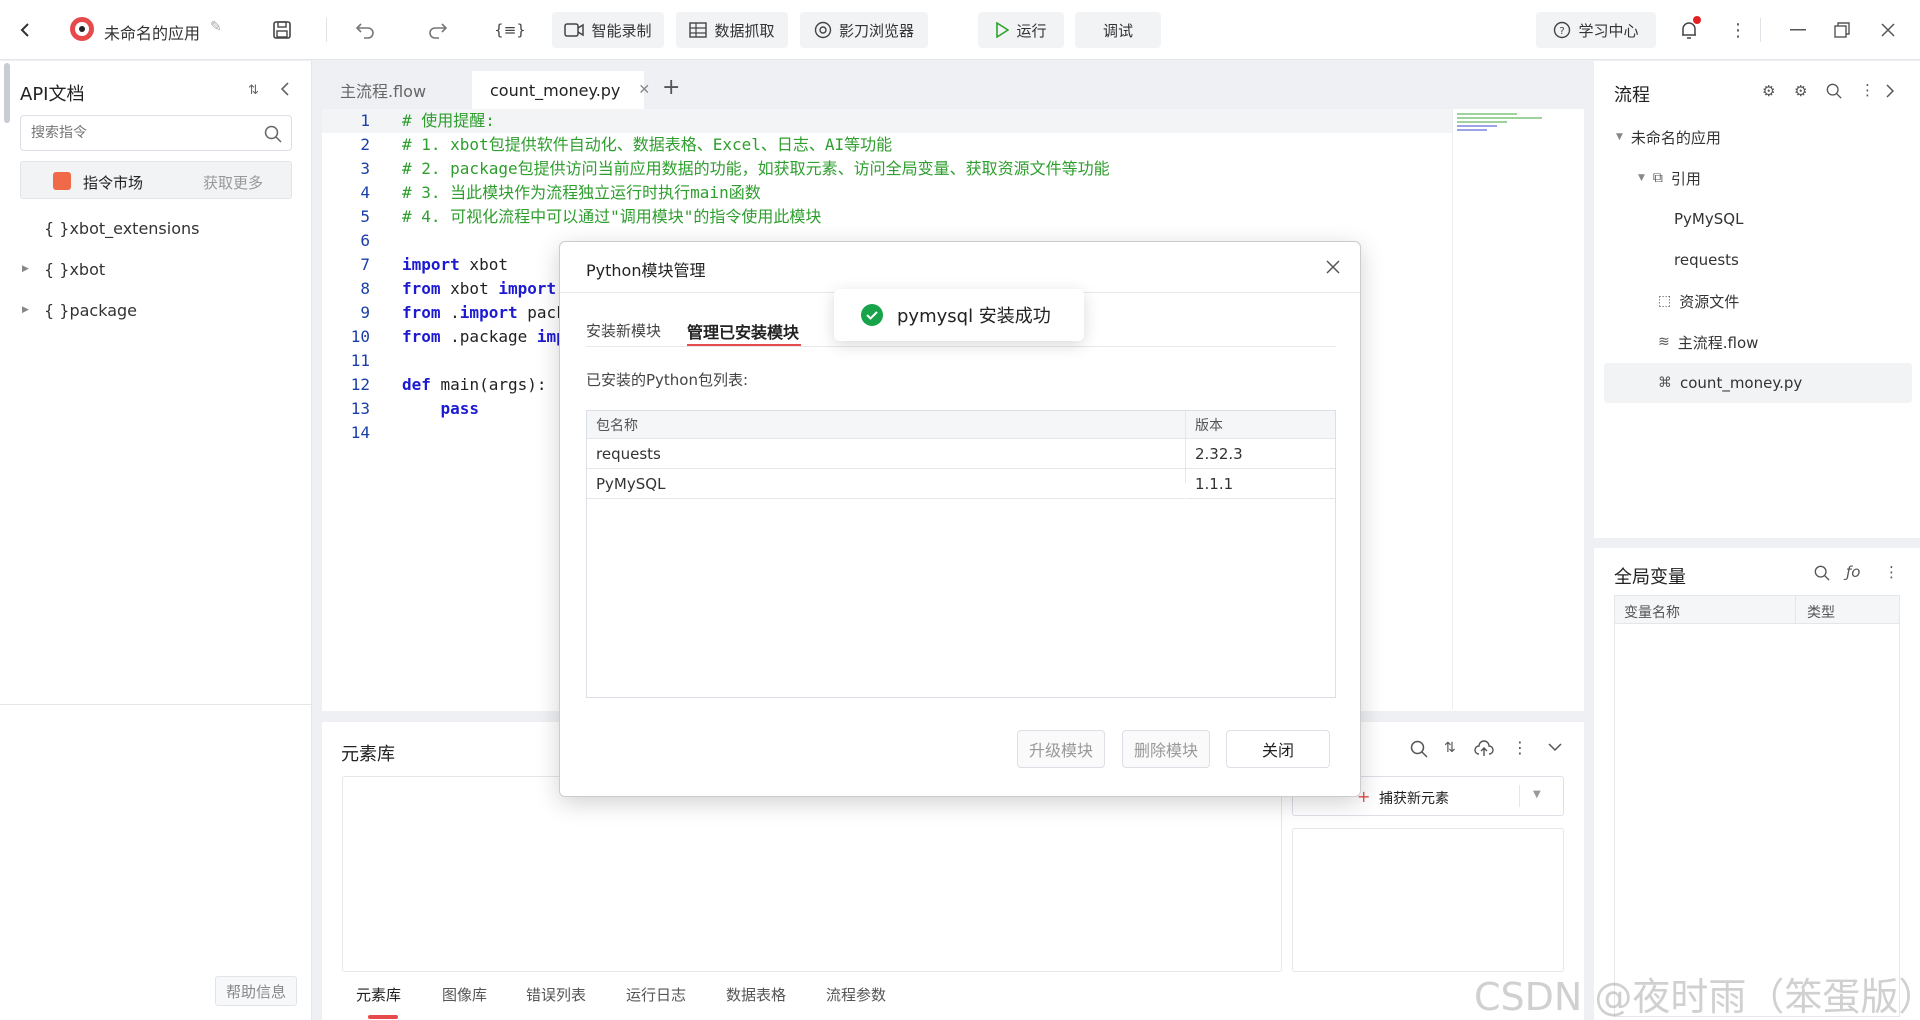  Describe the element at coordinates (1698, 301) in the screenshot. I see `tree-resources: ⬚ 资源文件` at that location.